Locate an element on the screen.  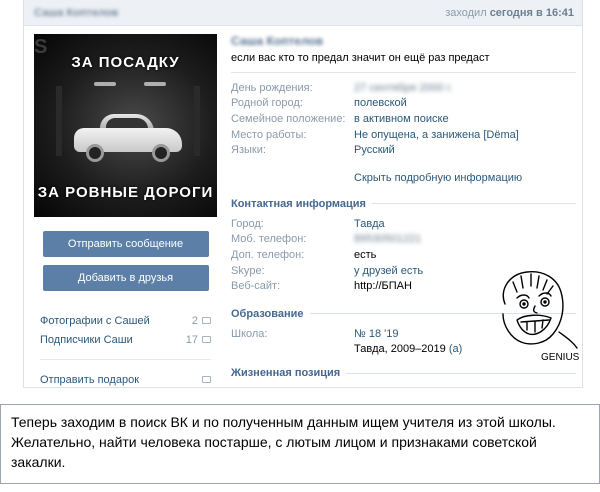
avatar-caption-bottom: ЗА РОВНЫЕ ДОРОГИ is located at coordinates (125, 192).